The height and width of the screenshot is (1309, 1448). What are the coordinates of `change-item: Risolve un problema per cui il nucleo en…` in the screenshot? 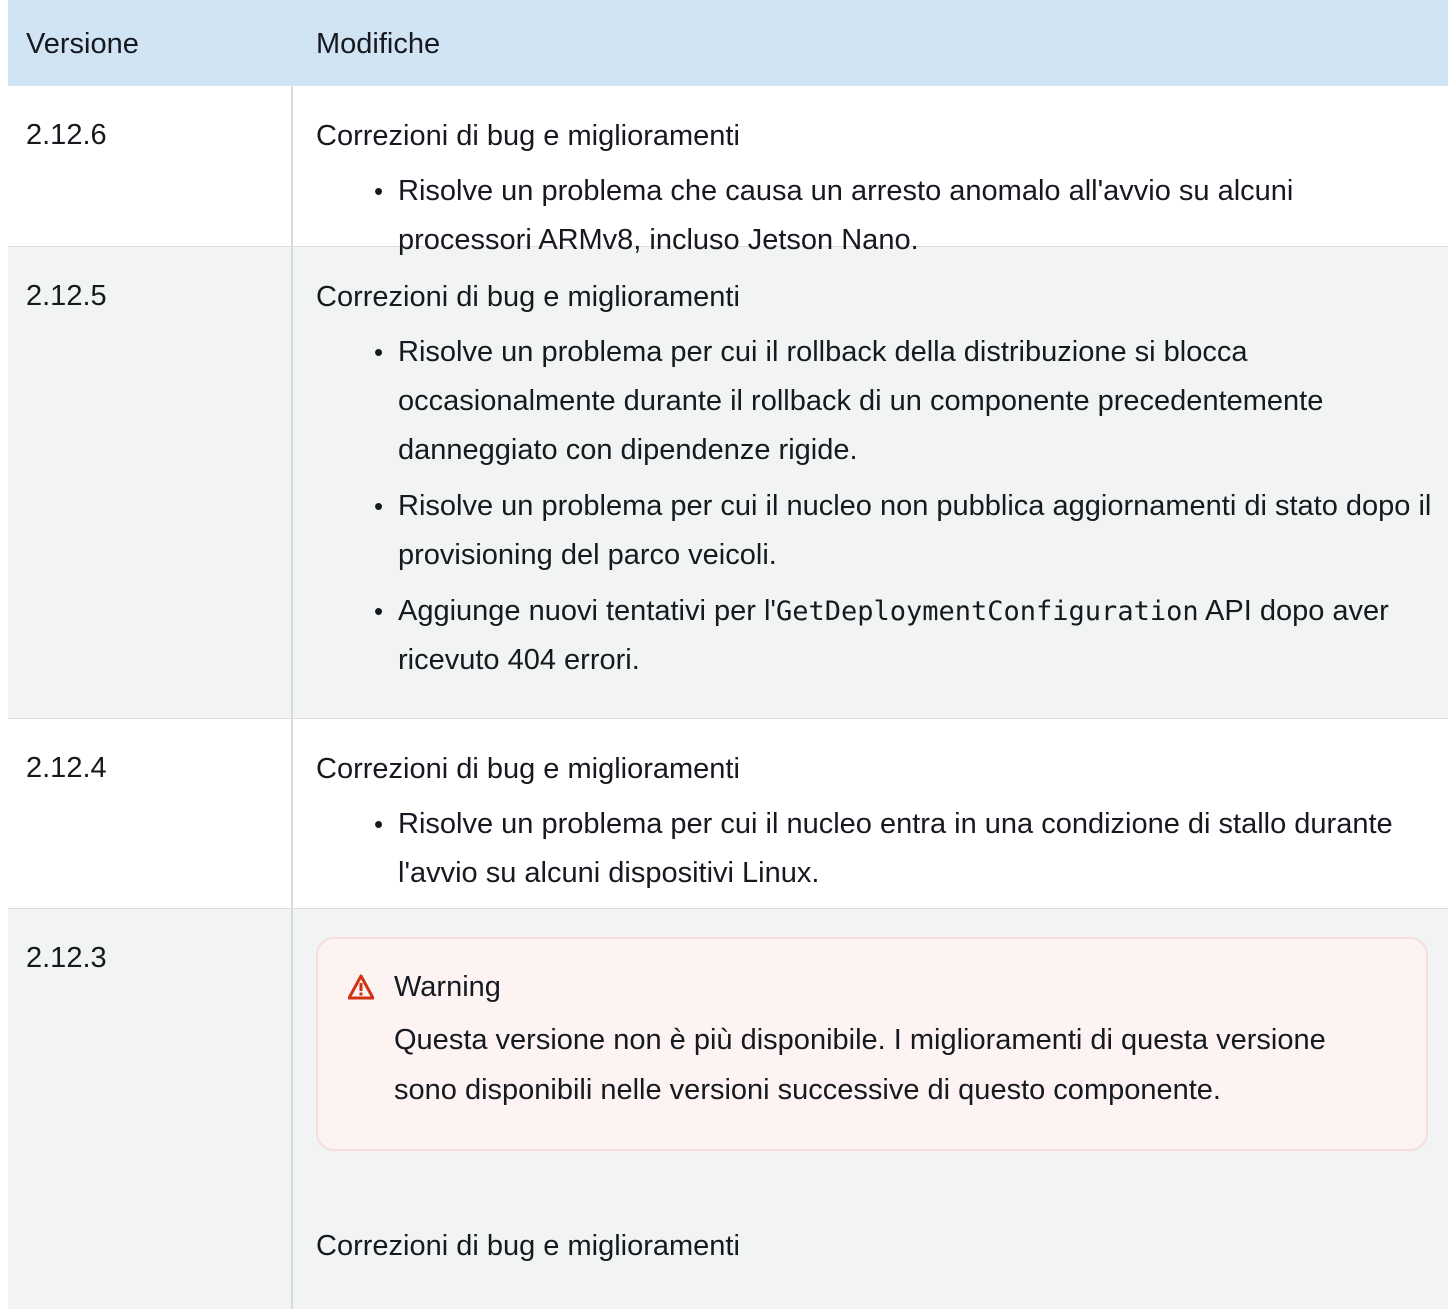 It's located at (903, 849).